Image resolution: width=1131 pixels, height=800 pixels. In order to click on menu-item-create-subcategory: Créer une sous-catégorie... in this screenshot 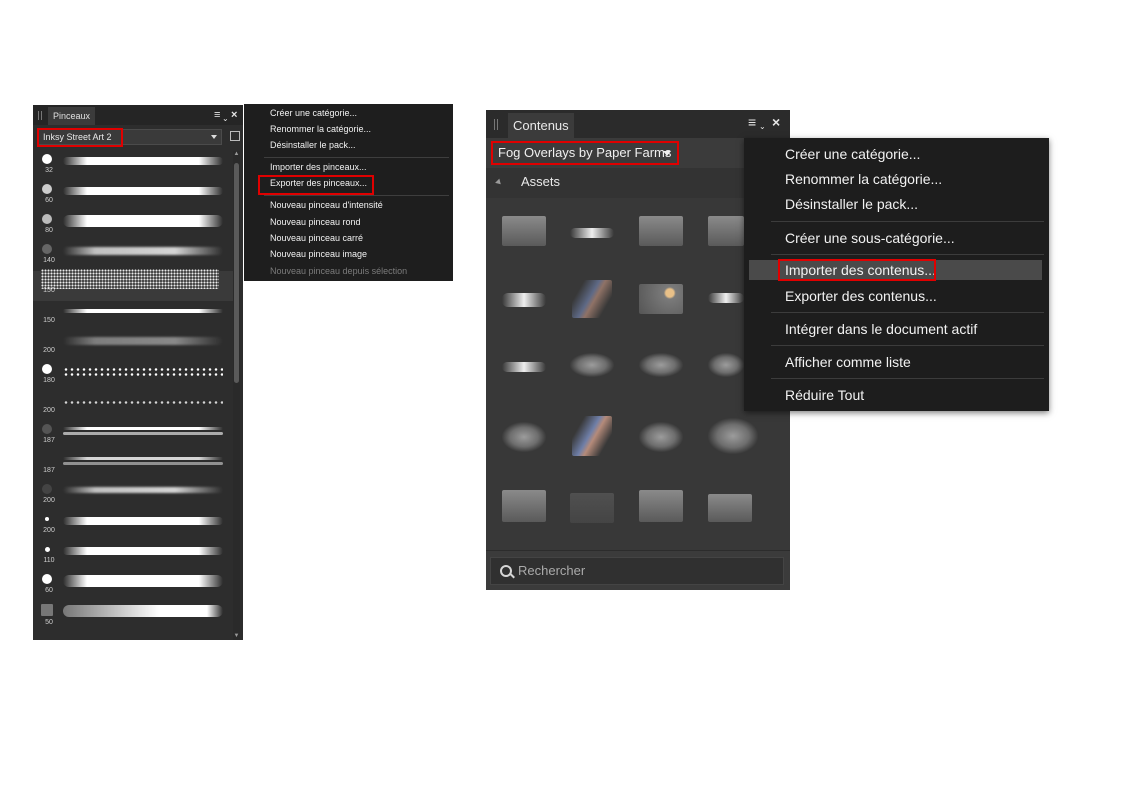, I will do `click(870, 238)`.